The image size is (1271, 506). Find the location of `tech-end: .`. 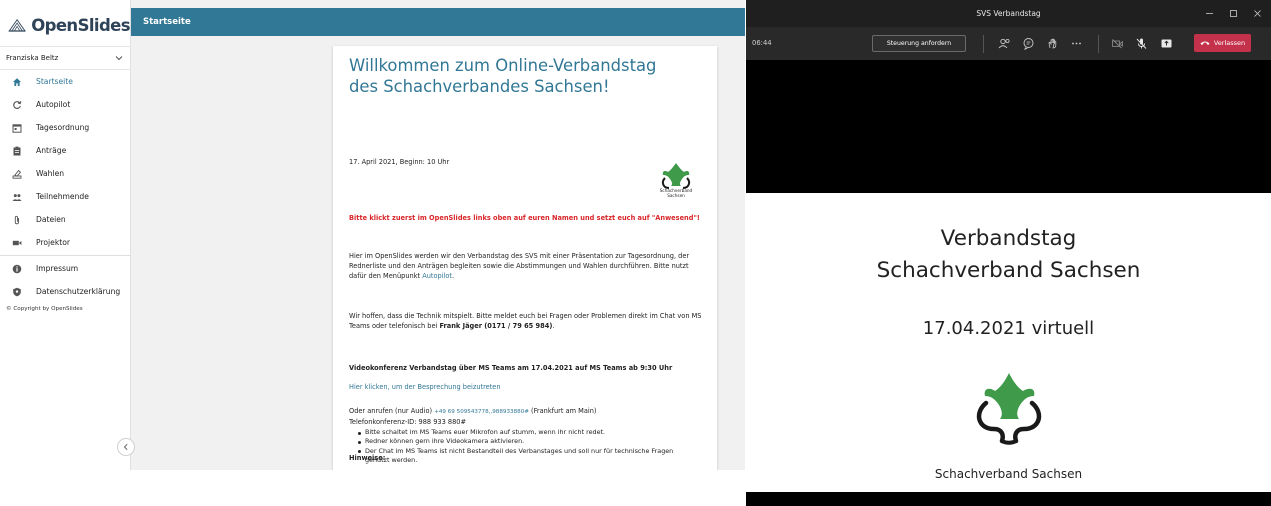

tech-end: . is located at coordinates (553, 326).